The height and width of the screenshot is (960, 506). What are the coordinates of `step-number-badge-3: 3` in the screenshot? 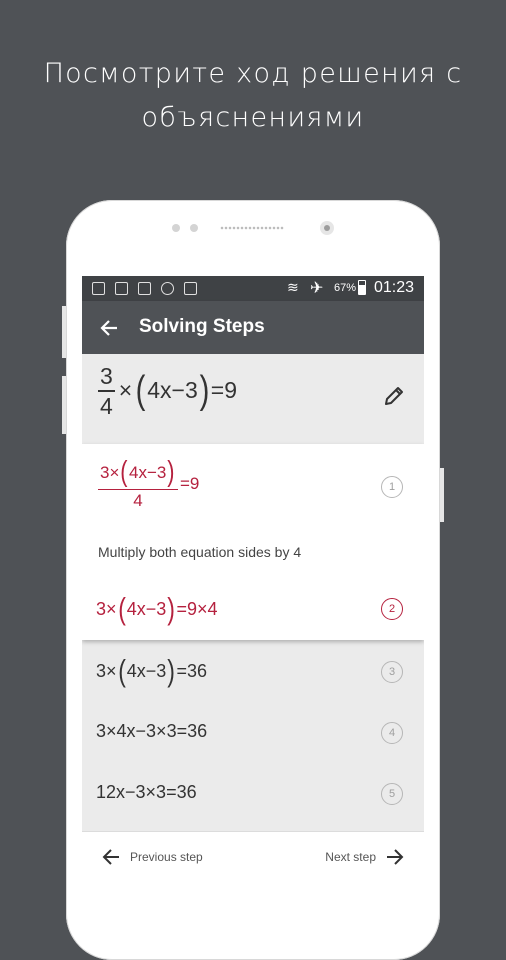 It's located at (392, 672).